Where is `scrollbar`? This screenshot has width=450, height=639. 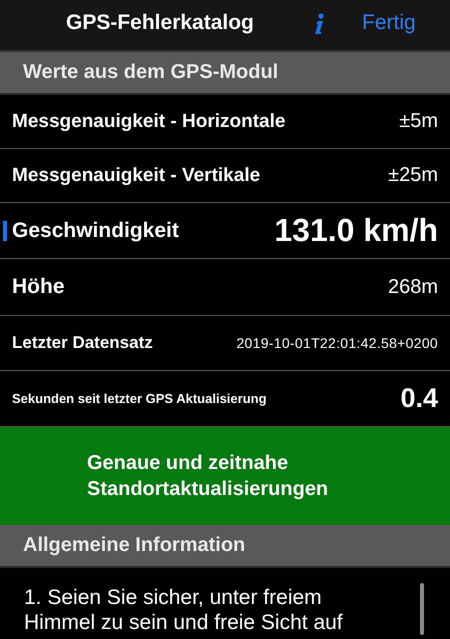 scrollbar is located at coordinates (422, 609).